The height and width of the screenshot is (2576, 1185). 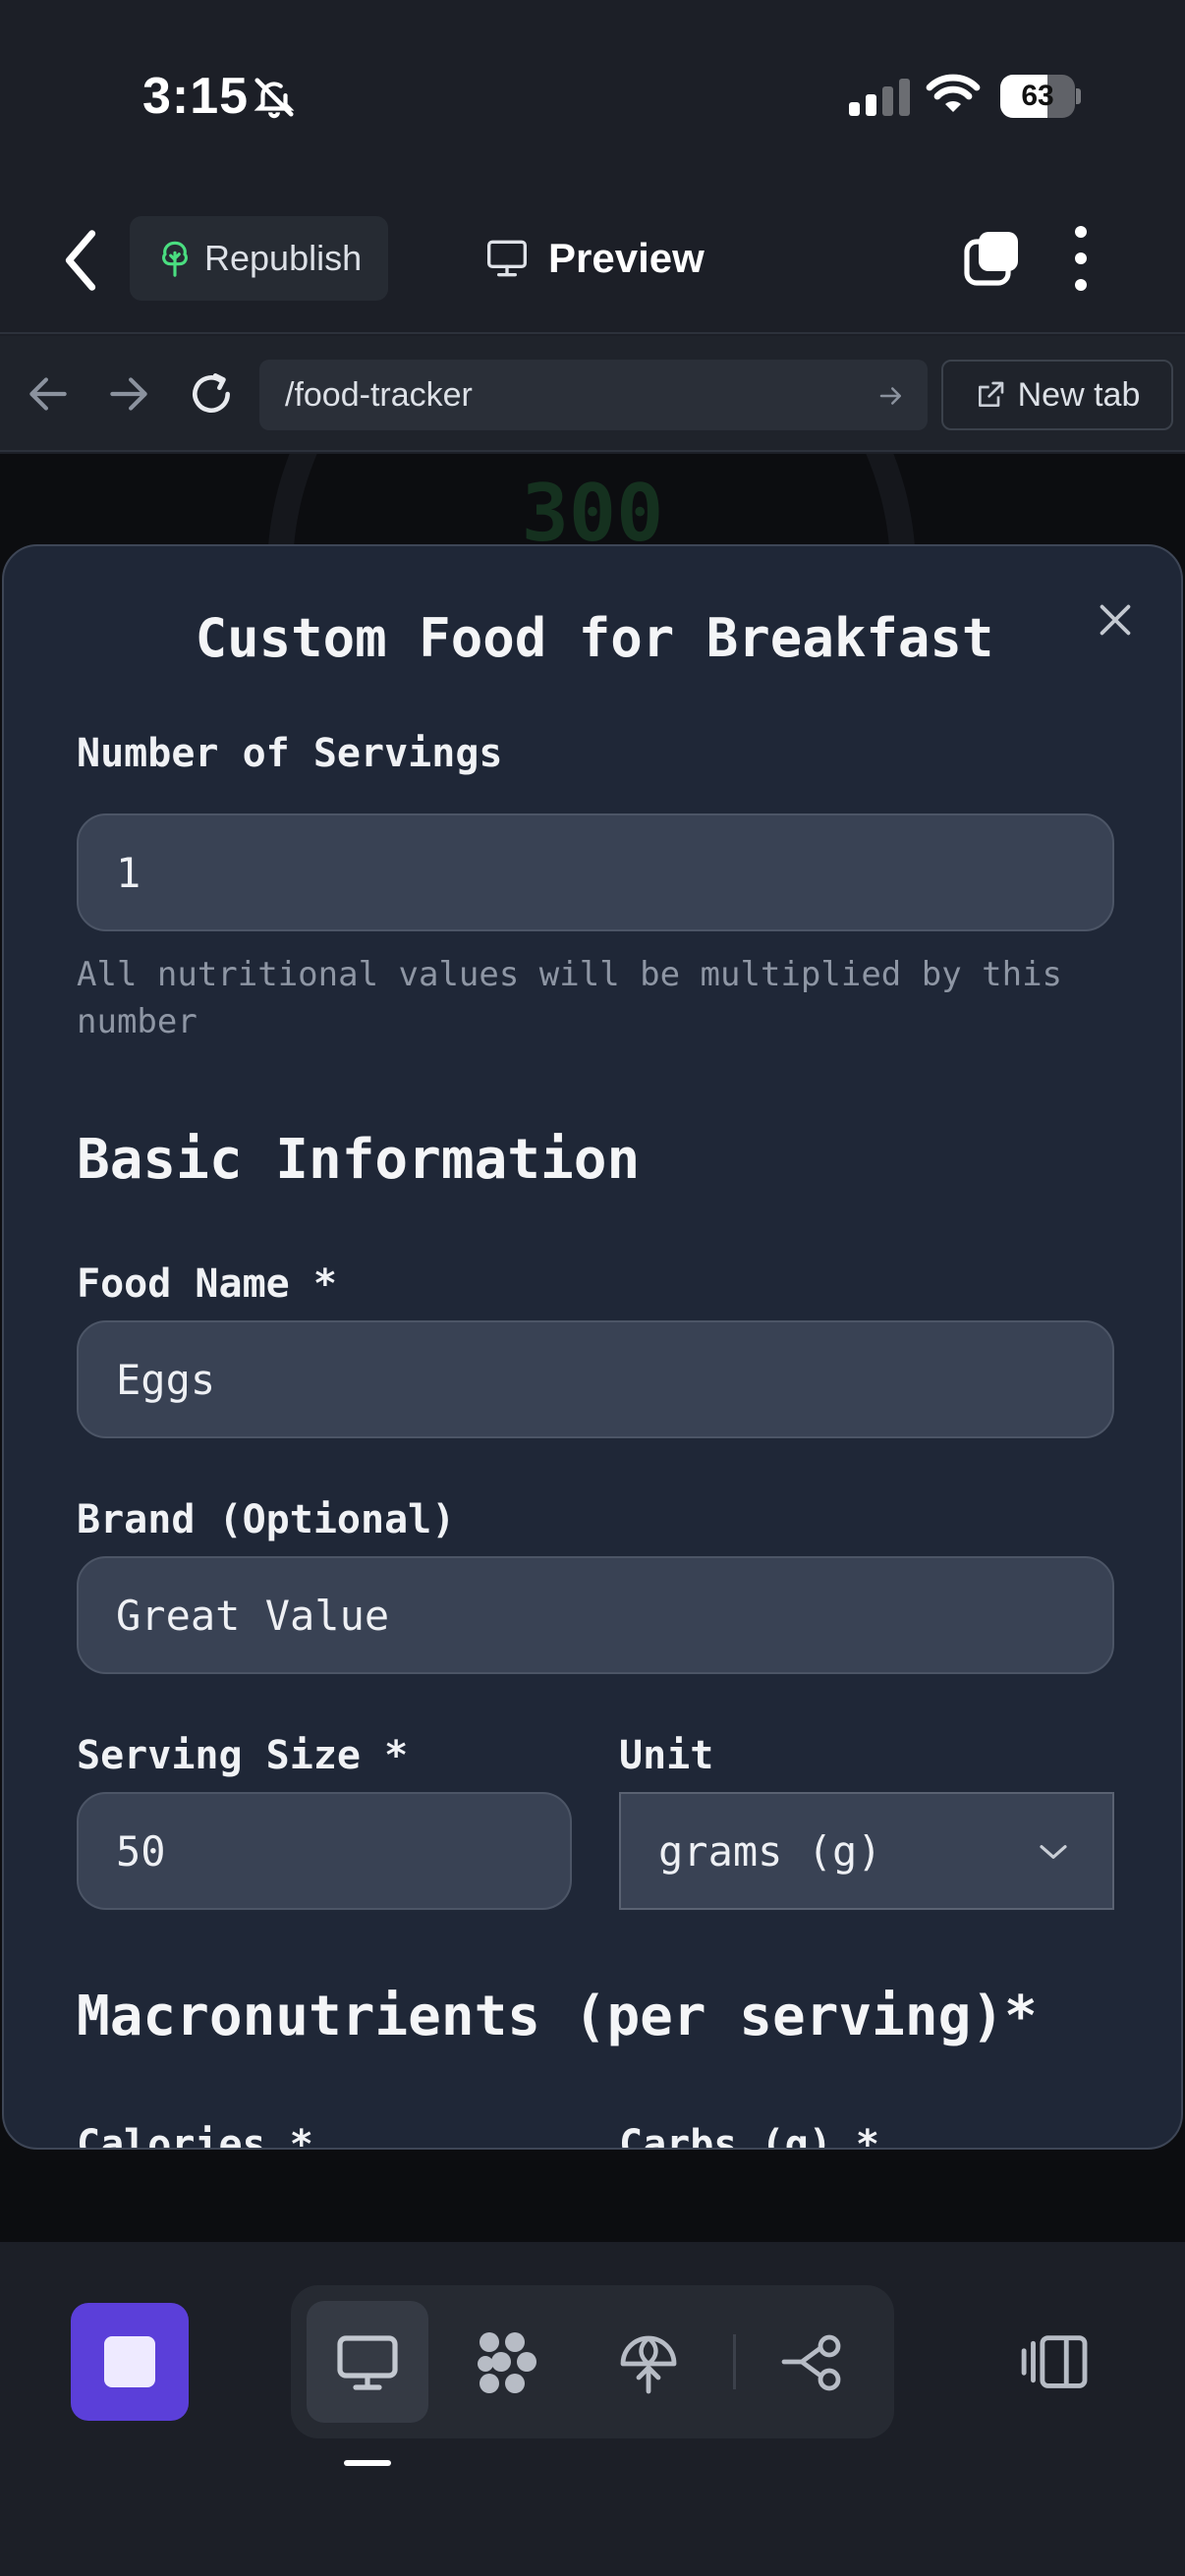 I want to click on brand-value: Great Value, so click(x=253, y=1615).